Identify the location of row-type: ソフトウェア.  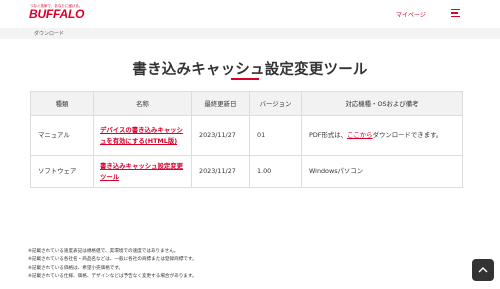
(62, 171).